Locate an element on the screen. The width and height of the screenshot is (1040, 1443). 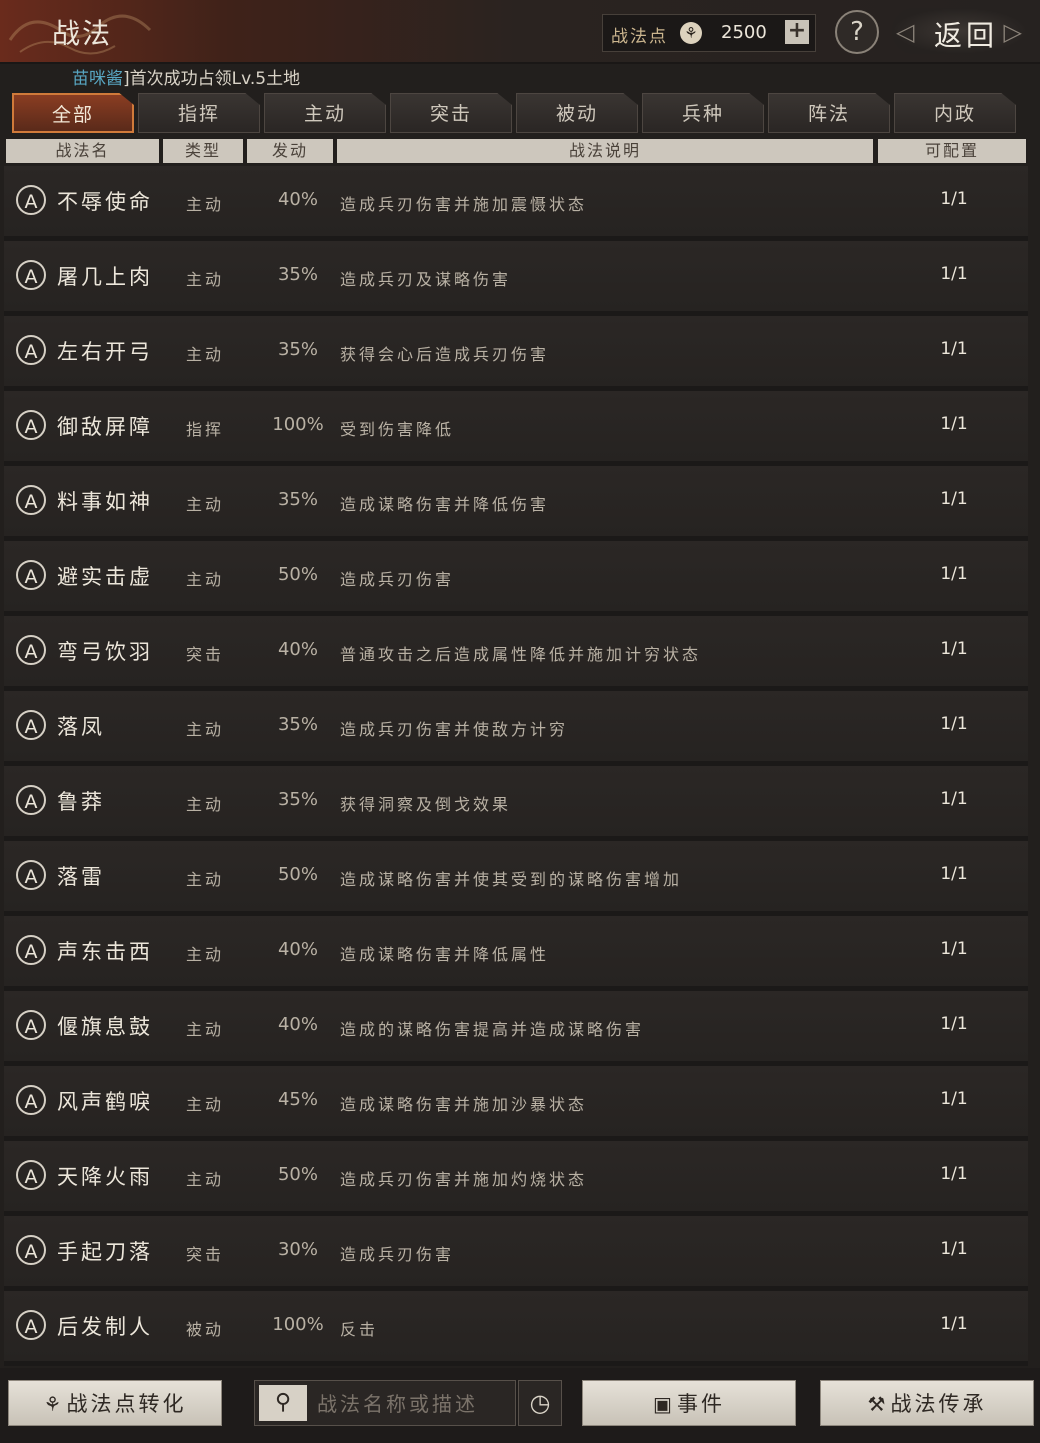
table-row: A 弯弓饮羽 突击 40% 普通攻击之后造成属性降低并施加计穷状态 1/1 is located at coordinates (516, 653).